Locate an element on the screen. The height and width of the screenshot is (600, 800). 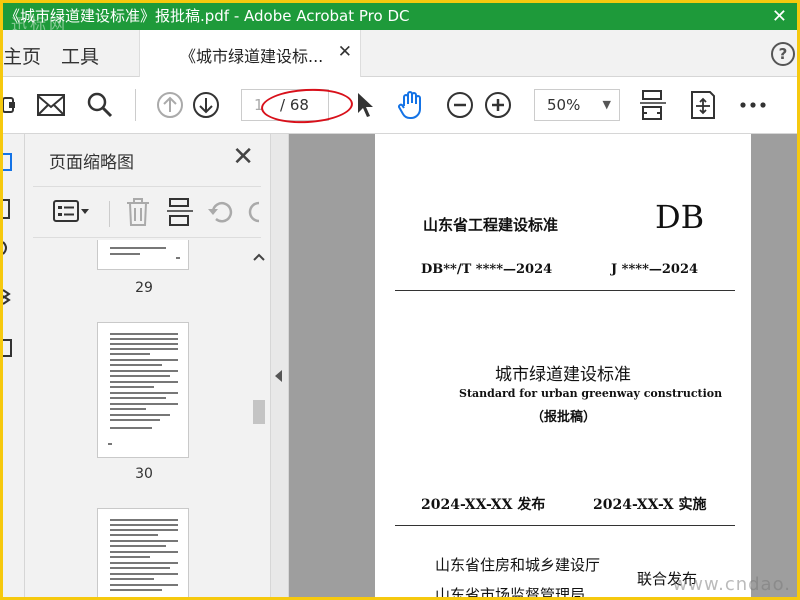
select-cursor-icon is located at coordinates (365, 105).